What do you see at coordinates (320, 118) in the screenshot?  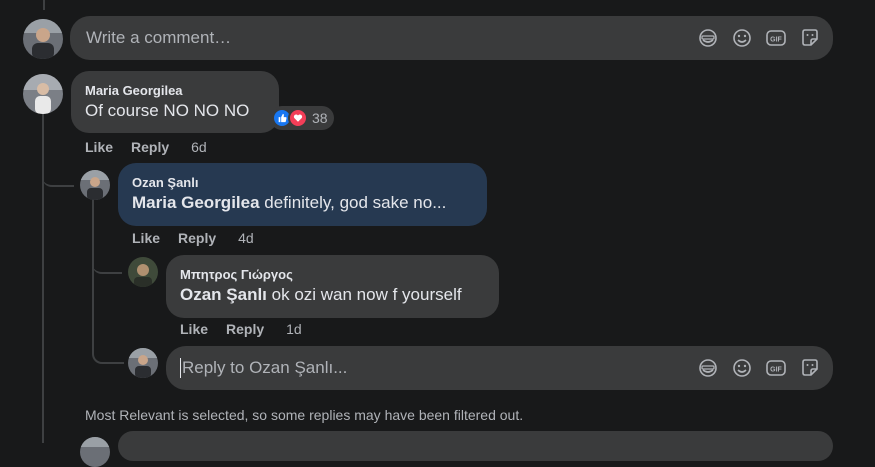 I see `reaction-count: 38` at bounding box center [320, 118].